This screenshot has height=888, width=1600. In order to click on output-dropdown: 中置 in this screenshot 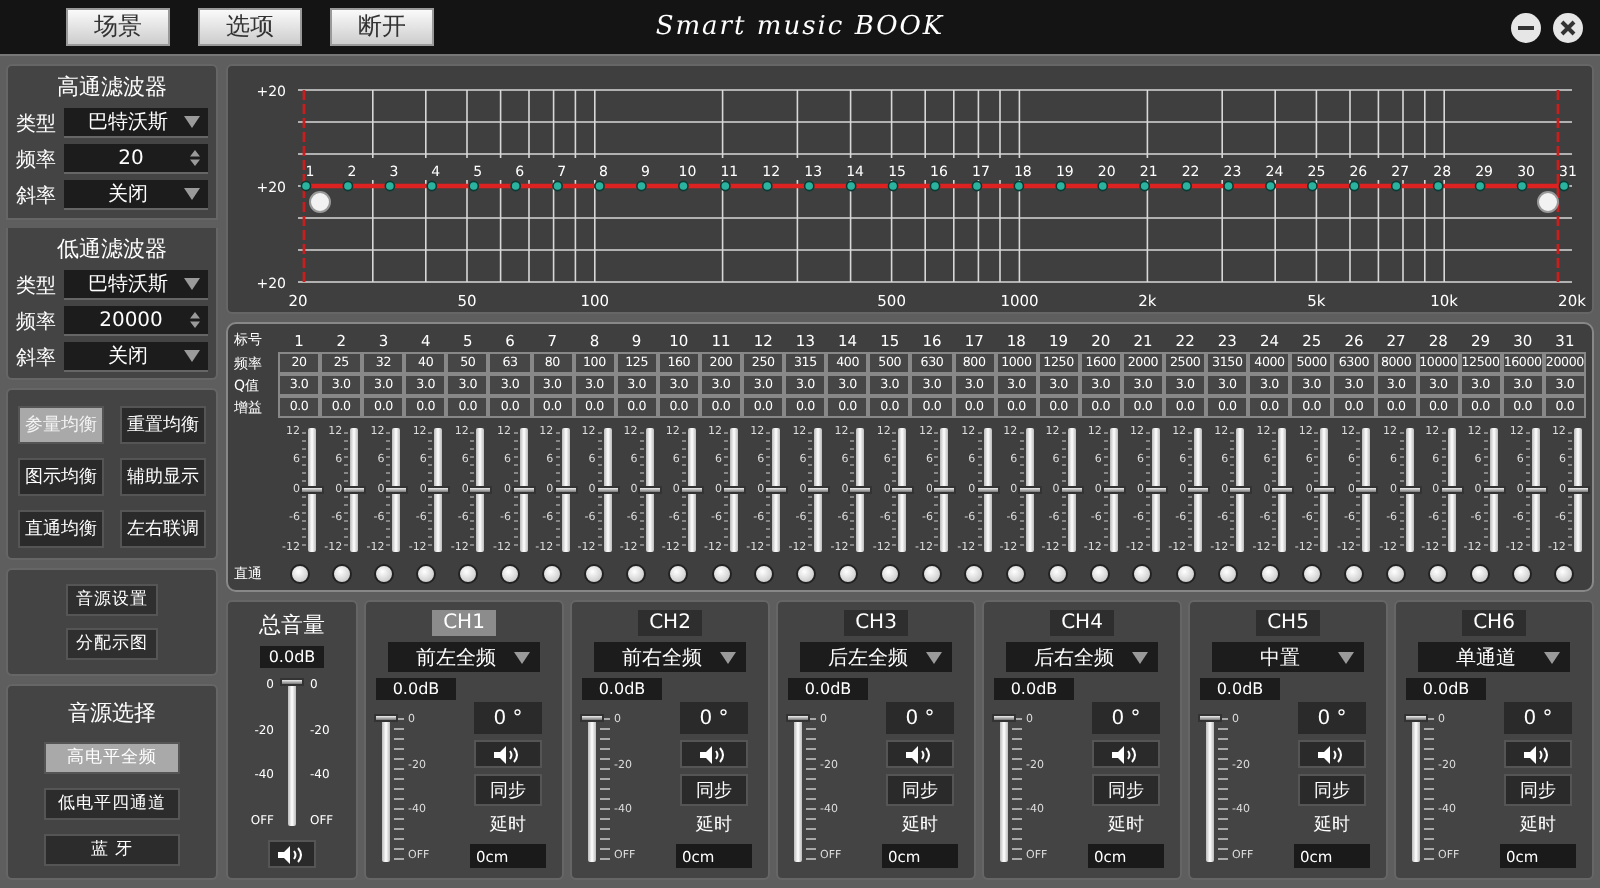, I will do `click(1288, 657)`.